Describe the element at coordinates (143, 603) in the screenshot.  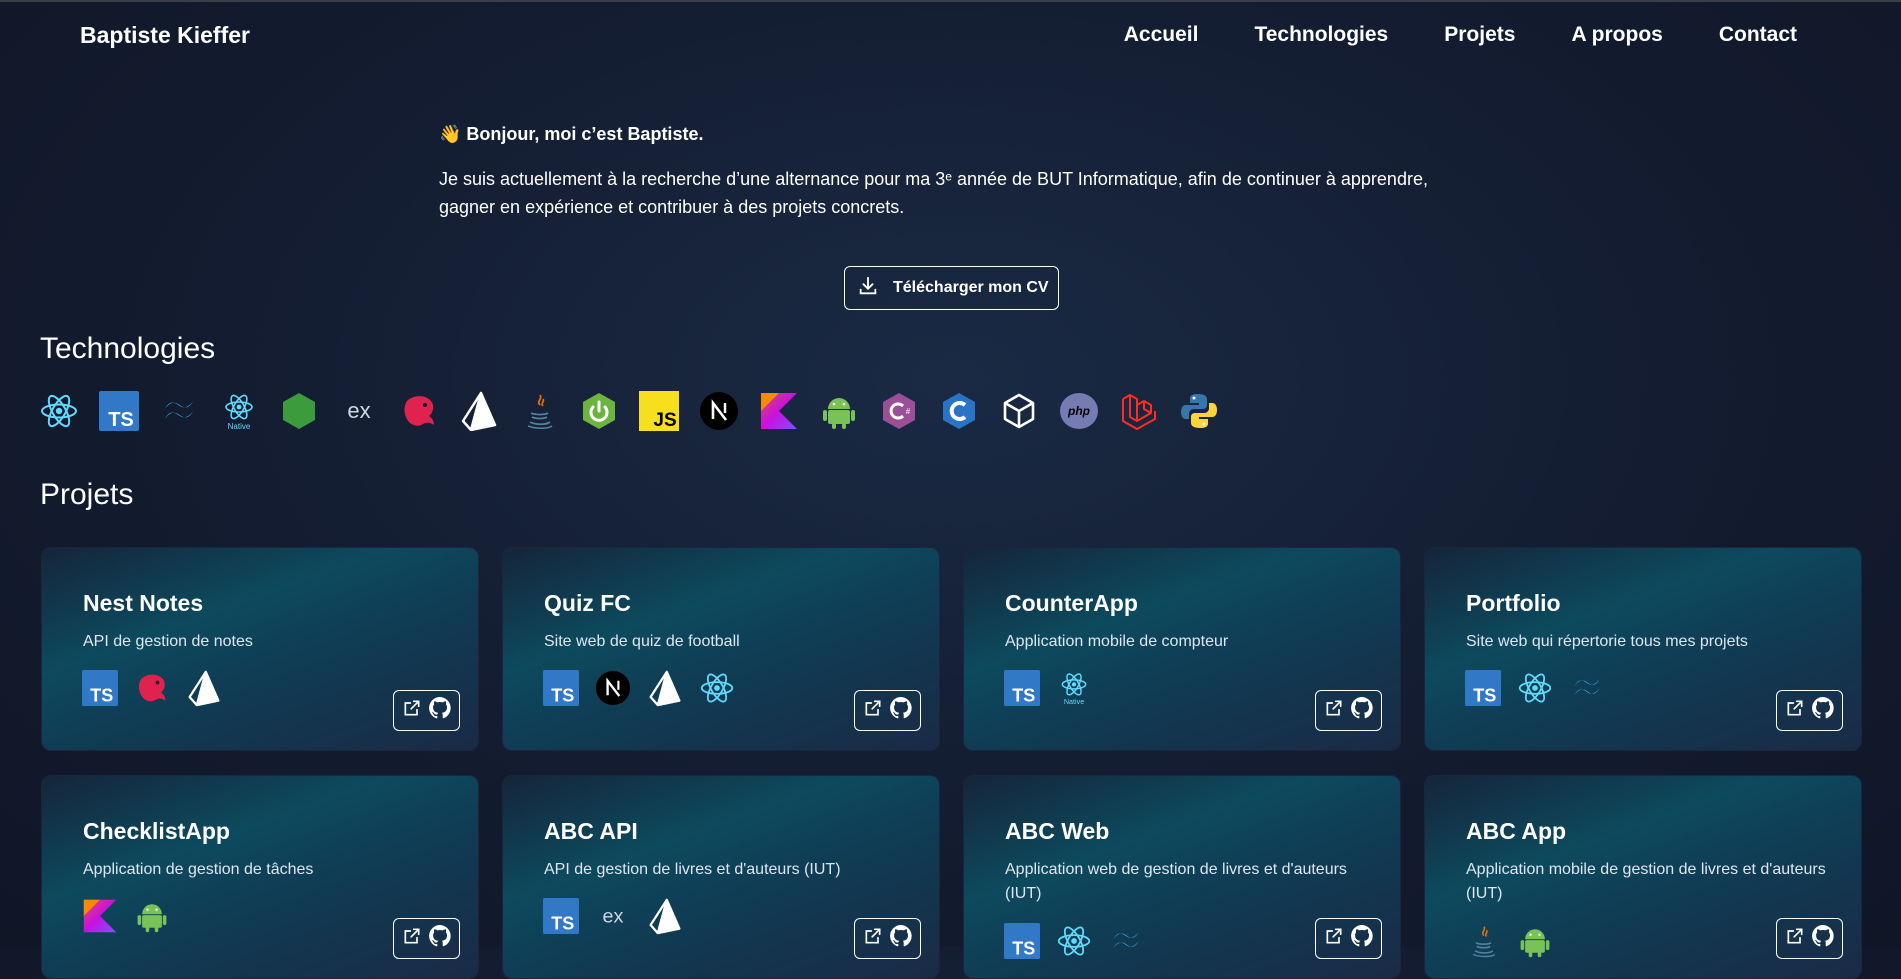
I see `project-title: Nest Notes` at that location.